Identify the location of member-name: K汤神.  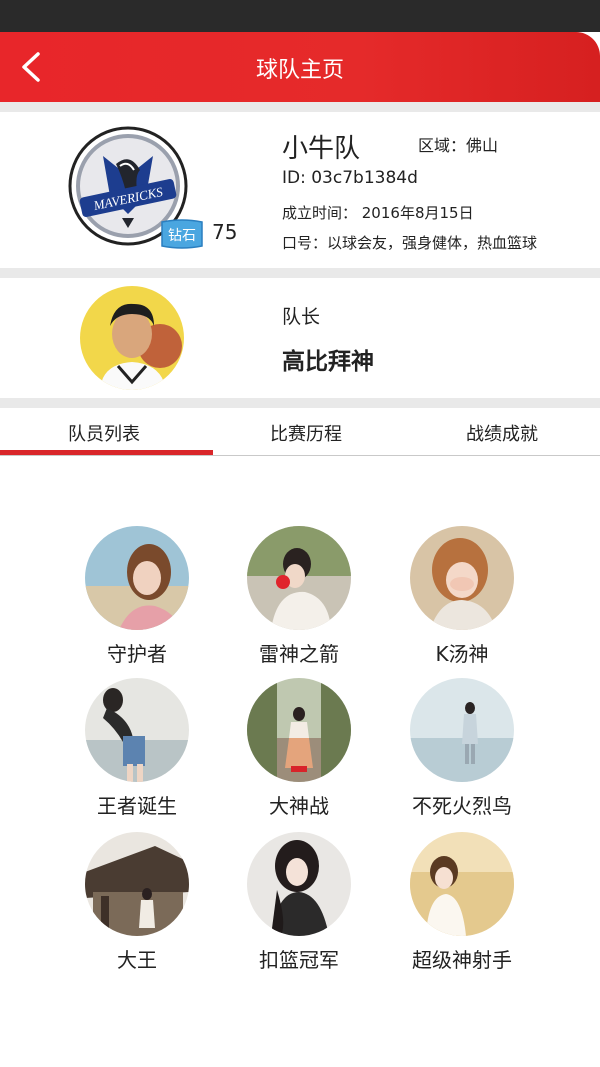
(462, 654).